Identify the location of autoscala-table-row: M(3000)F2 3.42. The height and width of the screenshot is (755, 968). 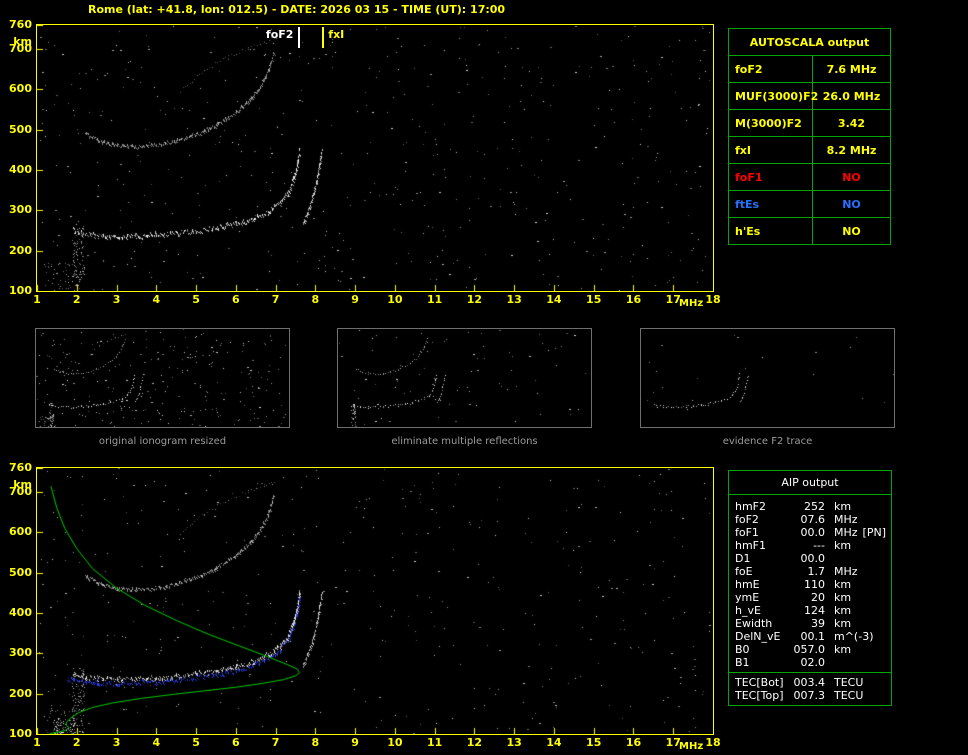
(809, 122).